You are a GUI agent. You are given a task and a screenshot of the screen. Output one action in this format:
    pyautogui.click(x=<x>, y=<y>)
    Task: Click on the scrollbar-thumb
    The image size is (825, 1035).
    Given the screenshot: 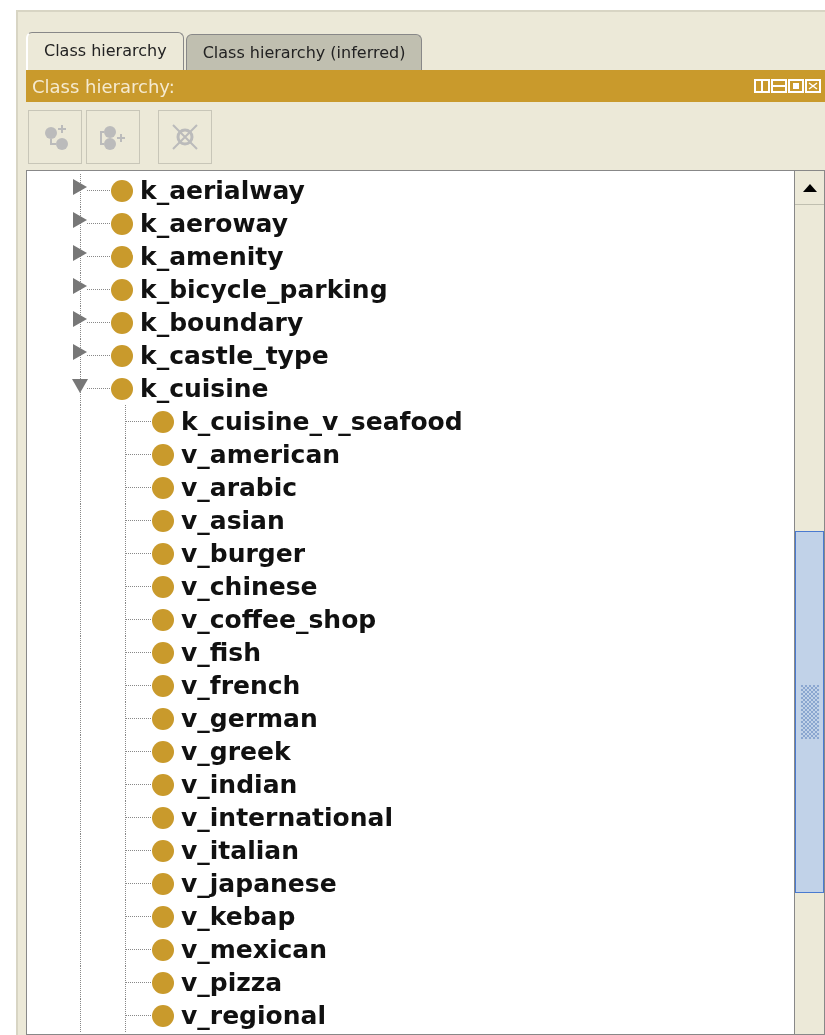 What is the action you would take?
    pyautogui.click(x=809, y=712)
    